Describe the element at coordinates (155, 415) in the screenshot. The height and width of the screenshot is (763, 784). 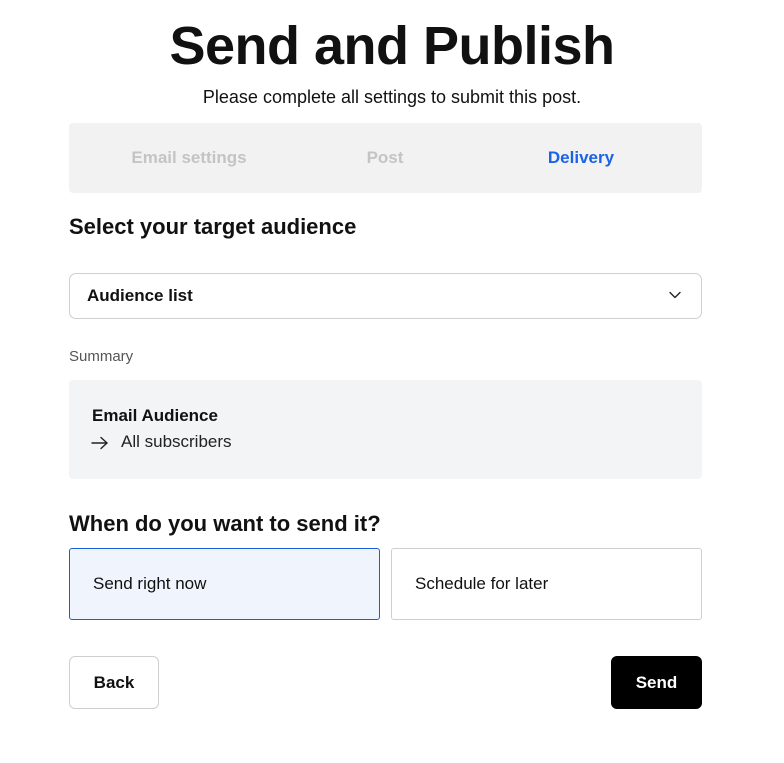
I see `summary-title: Email Audience` at that location.